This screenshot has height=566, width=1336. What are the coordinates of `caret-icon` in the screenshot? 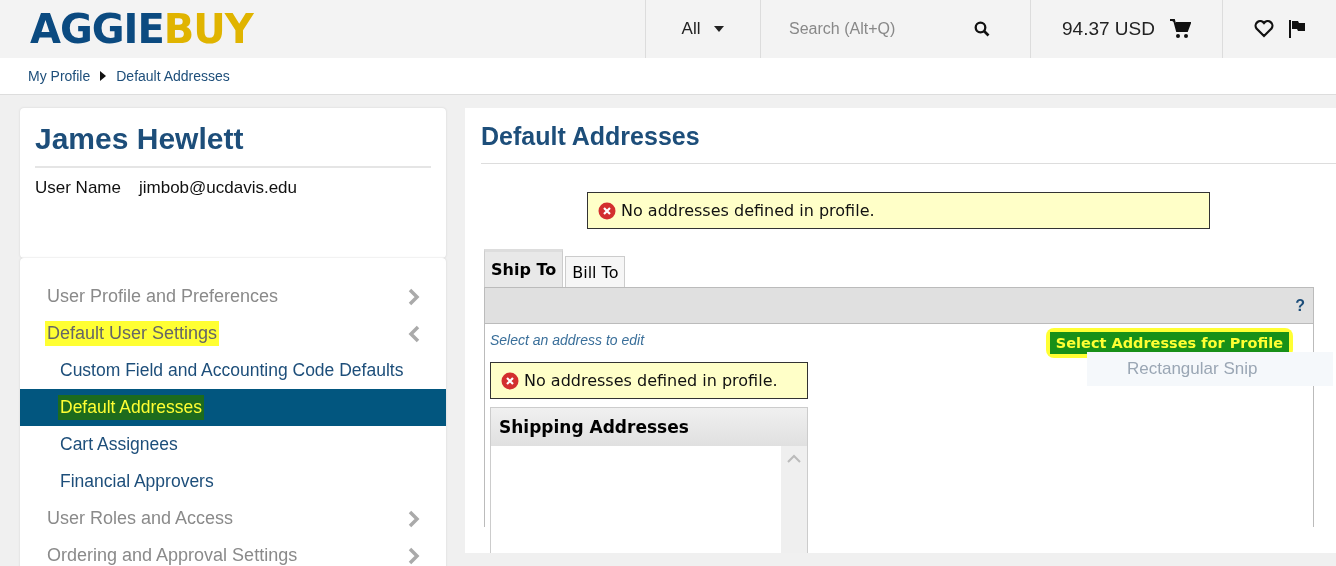 It's located at (719, 29).